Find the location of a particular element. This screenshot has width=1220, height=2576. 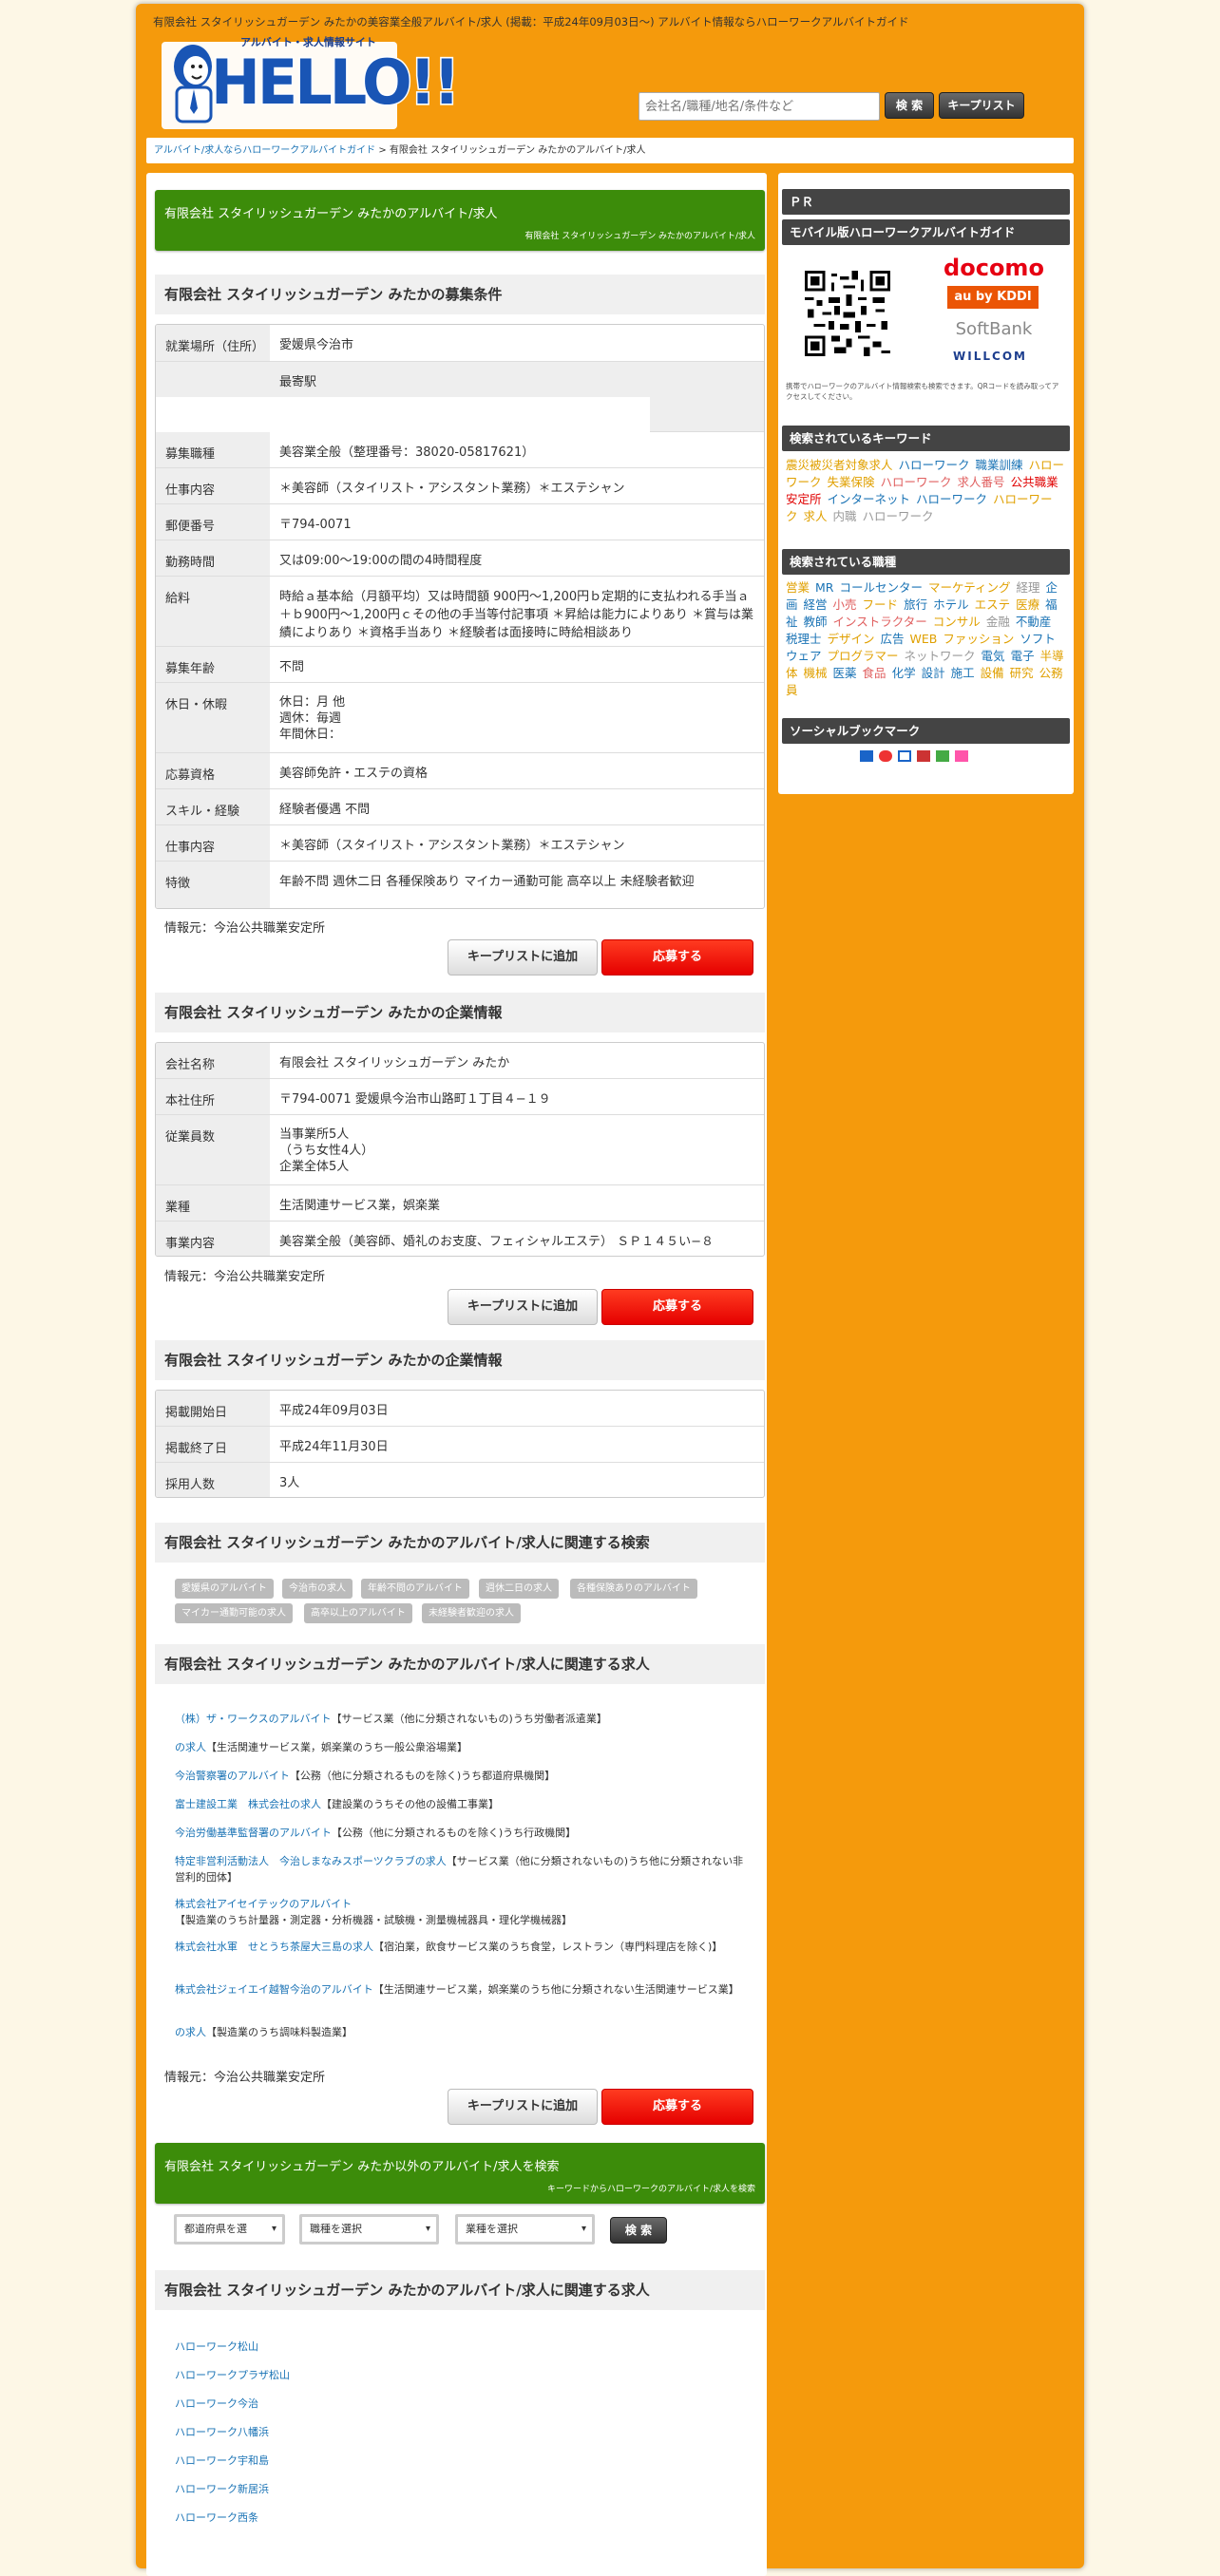

keyword-link: 失業保険 is located at coordinates (851, 482).